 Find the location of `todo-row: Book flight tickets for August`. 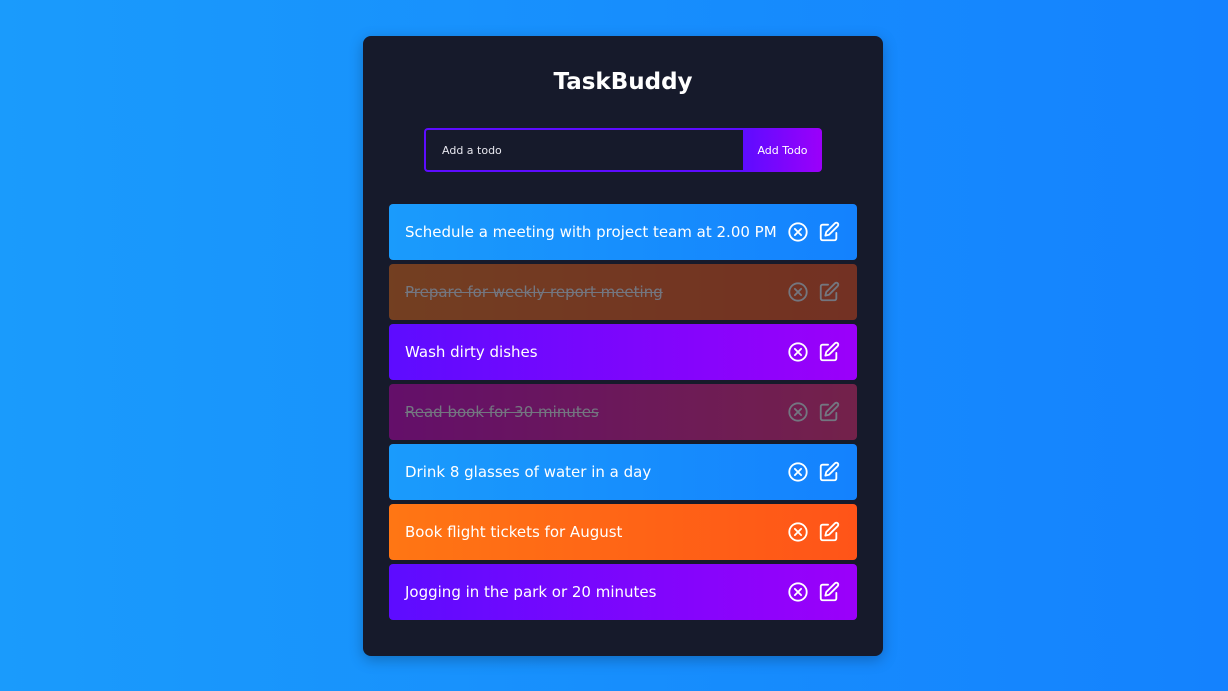

todo-row: Book flight tickets for August is located at coordinates (623, 532).